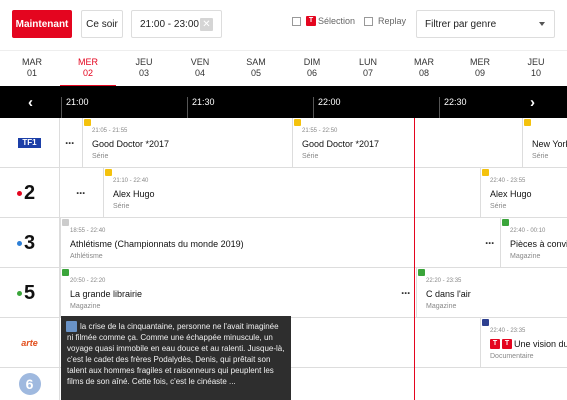 The width and height of the screenshot is (567, 400). I want to click on timeline-bar: ‹ 21:00 21:30 22:00 22:30 ›, so click(283, 102).